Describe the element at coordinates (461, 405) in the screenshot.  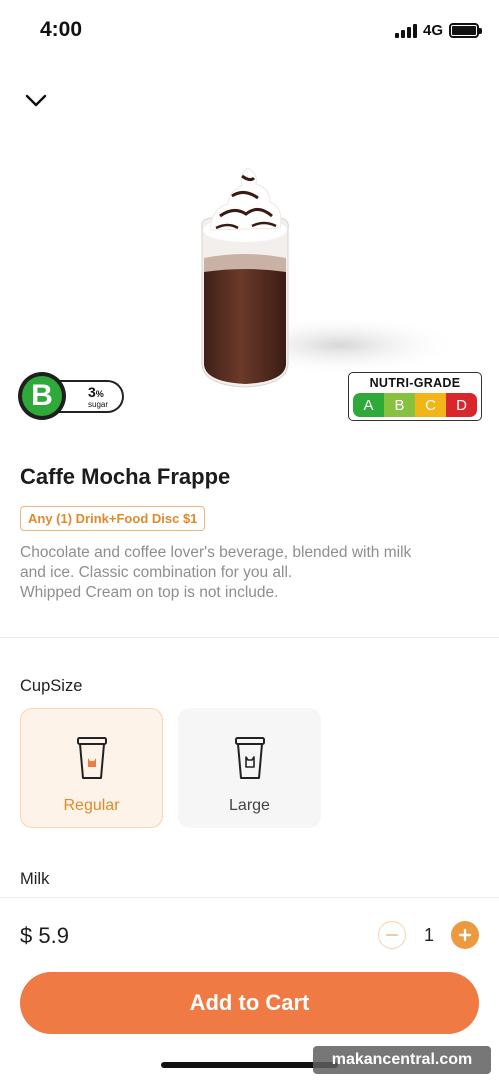
I see `grade-d-cell: D` at that location.